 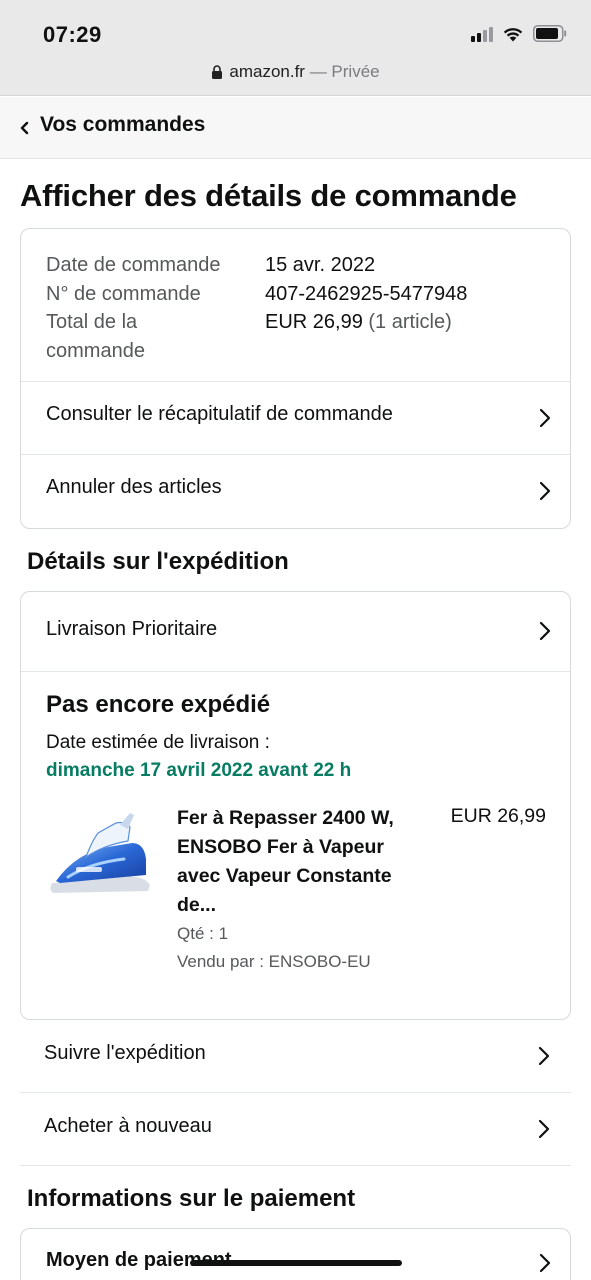 What do you see at coordinates (295, 1254) in the screenshot?
I see `payment-method-row: Moyen de paiement` at bounding box center [295, 1254].